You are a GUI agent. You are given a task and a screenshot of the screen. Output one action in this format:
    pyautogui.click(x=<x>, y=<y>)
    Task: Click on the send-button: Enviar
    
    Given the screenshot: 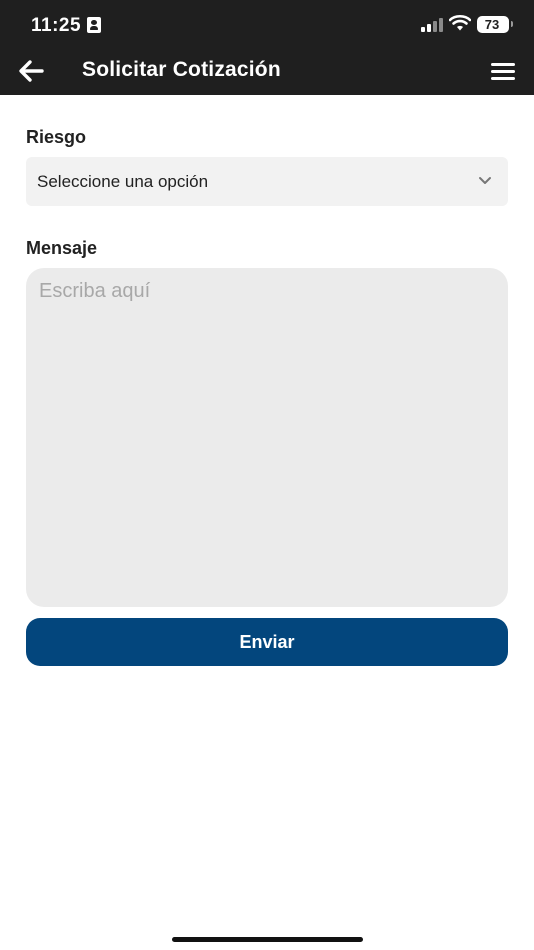 What is the action you would take?
    pyautogui.click(x=267, y=642)
    